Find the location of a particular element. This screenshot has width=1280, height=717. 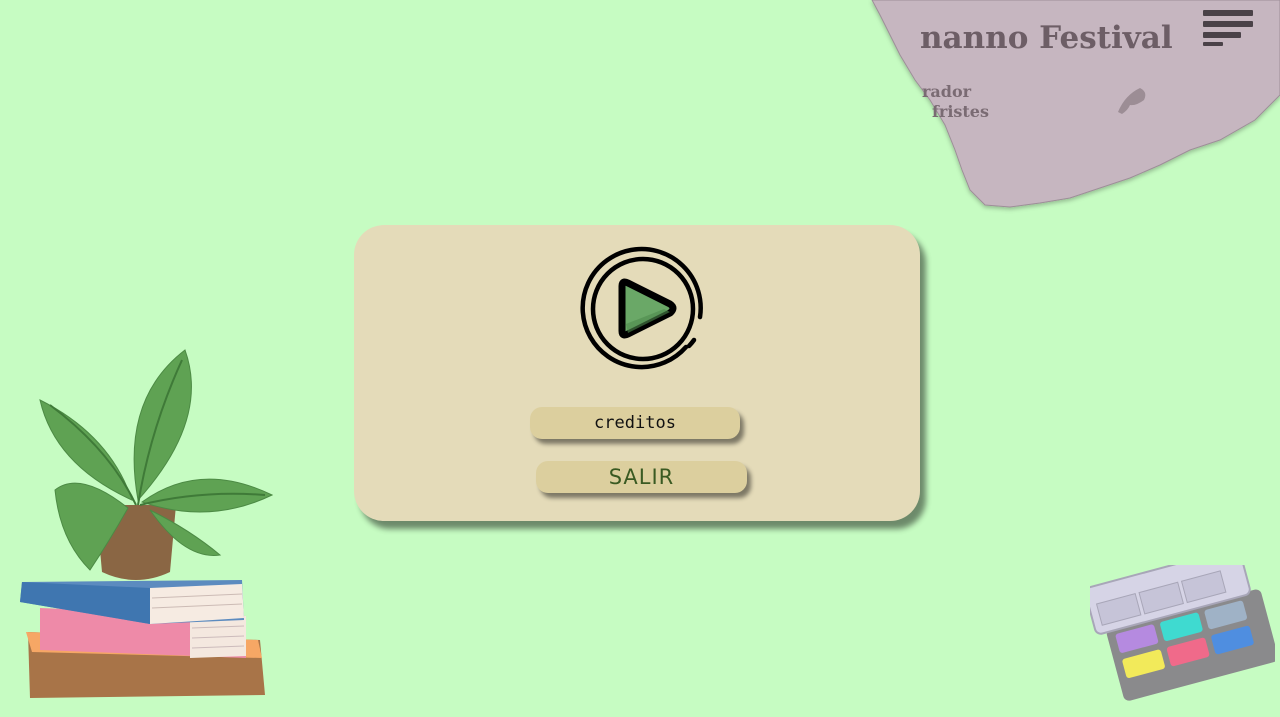

hamburger-menu-button is located at coordinates (1228, 28).